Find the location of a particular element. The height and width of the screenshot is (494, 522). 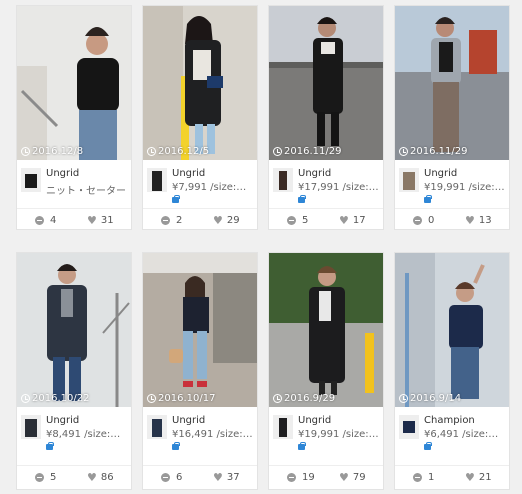

like-count: 86 is located at coordinates (107, 477).